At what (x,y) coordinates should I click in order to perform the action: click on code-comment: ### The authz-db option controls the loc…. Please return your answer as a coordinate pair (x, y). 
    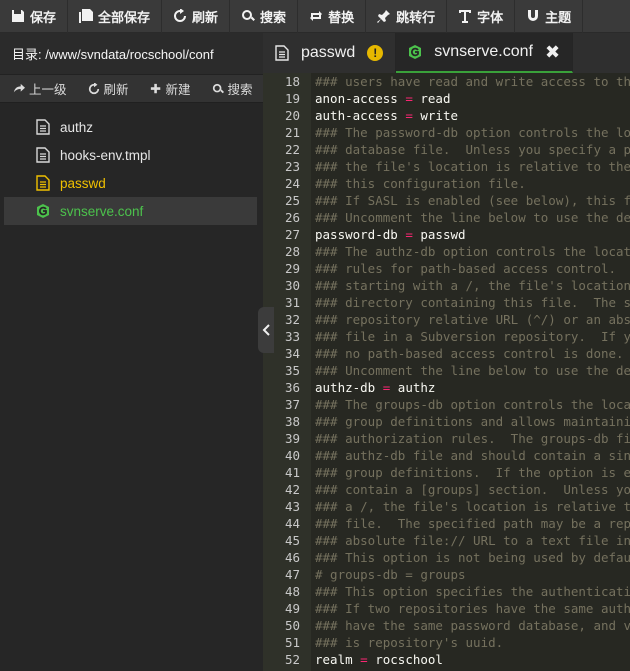
    Looking at the image, I should click on (472, 251).